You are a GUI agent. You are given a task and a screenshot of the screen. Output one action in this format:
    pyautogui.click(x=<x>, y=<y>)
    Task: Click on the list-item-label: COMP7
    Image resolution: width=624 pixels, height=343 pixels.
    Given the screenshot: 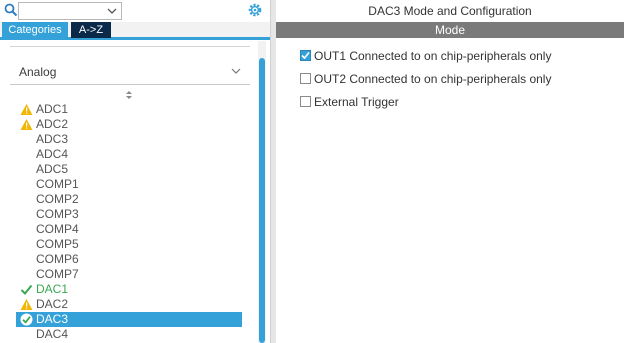 What is the action you would take?
    pyautogui.click(x=57, y=274)
    